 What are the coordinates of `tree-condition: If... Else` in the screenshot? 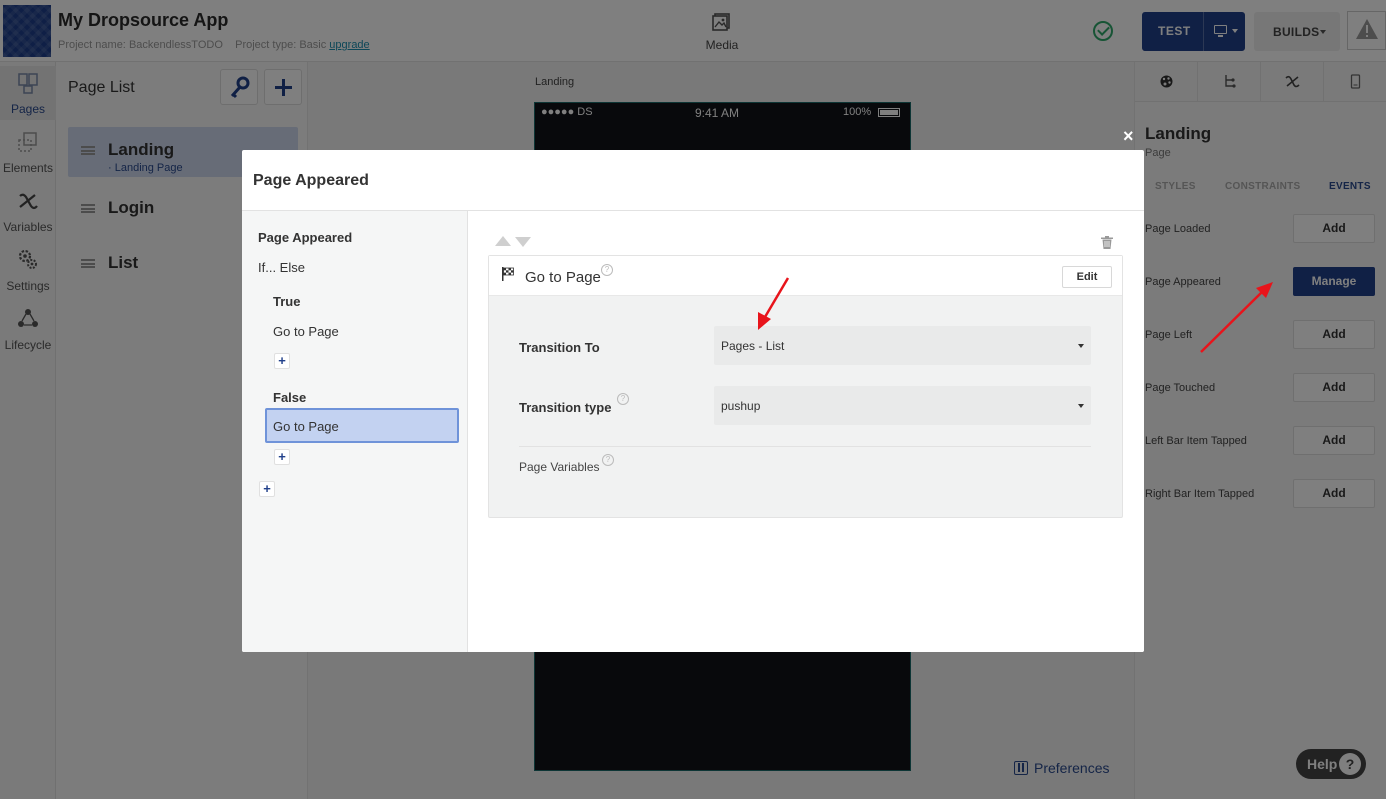 It's located at (281, 267).